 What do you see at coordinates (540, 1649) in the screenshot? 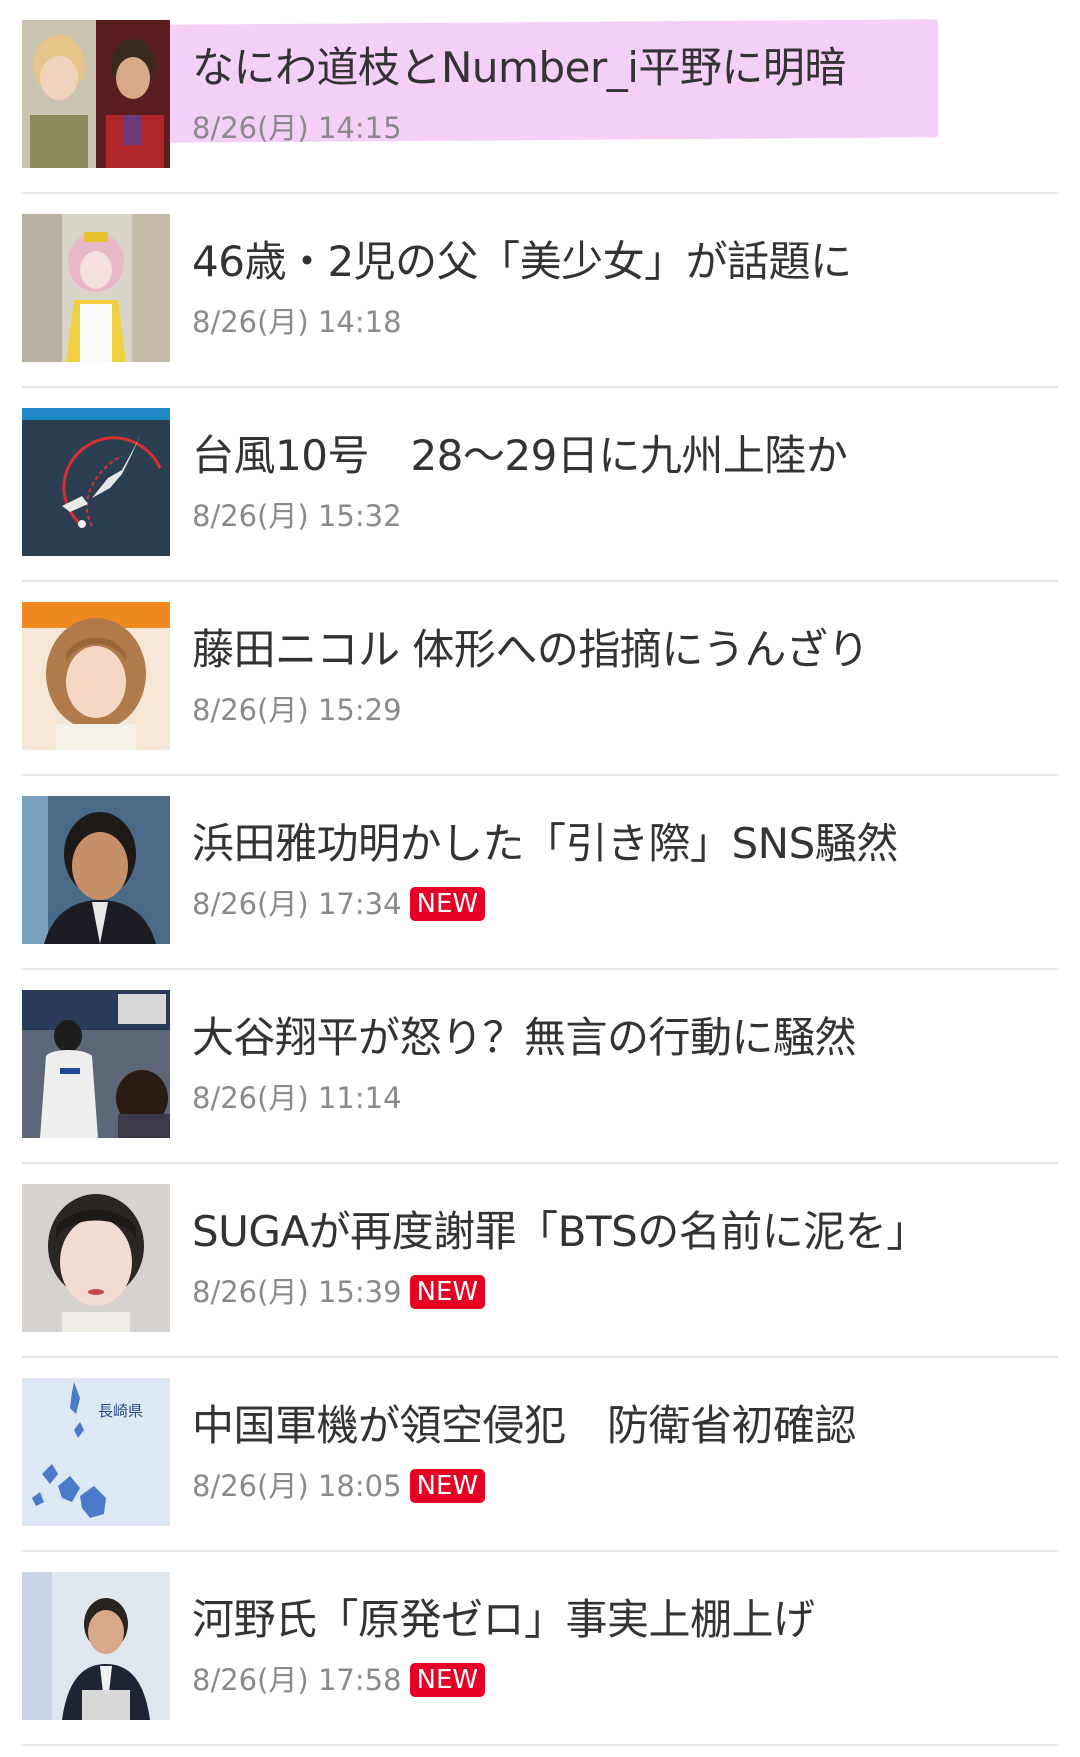
I see `list-item: 河野氏「原発ゼロ」事実上棚上げ 8/26(月) 17:58 NEW` at bounding box center [540, 1649].